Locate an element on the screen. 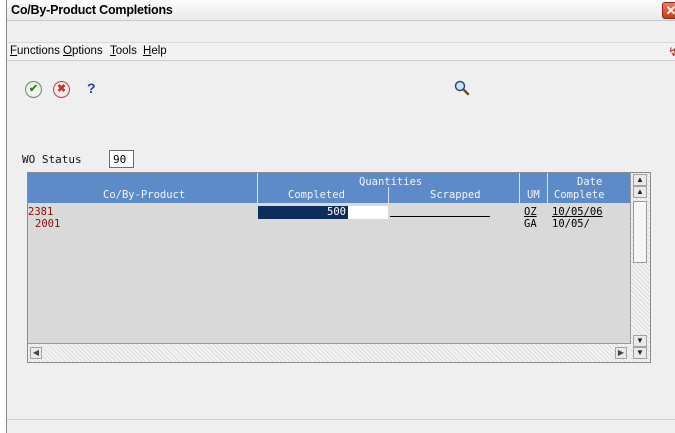  vertical-scrollbar: ▲ ▲ ▼ ▼ is located at coordinates (640, 267).